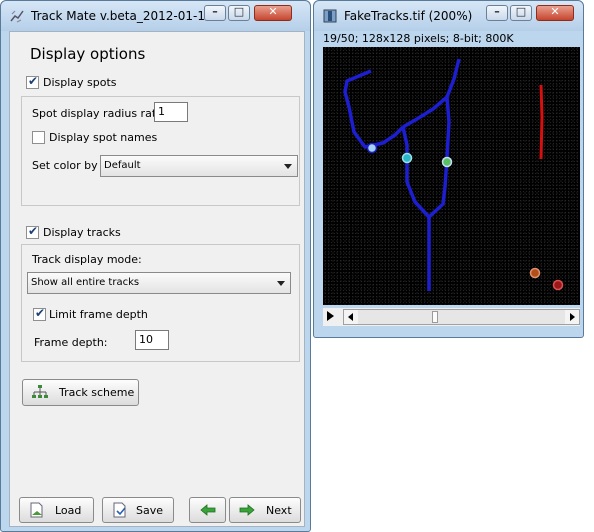 This screenshot has height=532, width=594. What do you see at coordinates (265, 510) in the screenshot?
I see `next-button: Next` at bounding box center [265, 510].